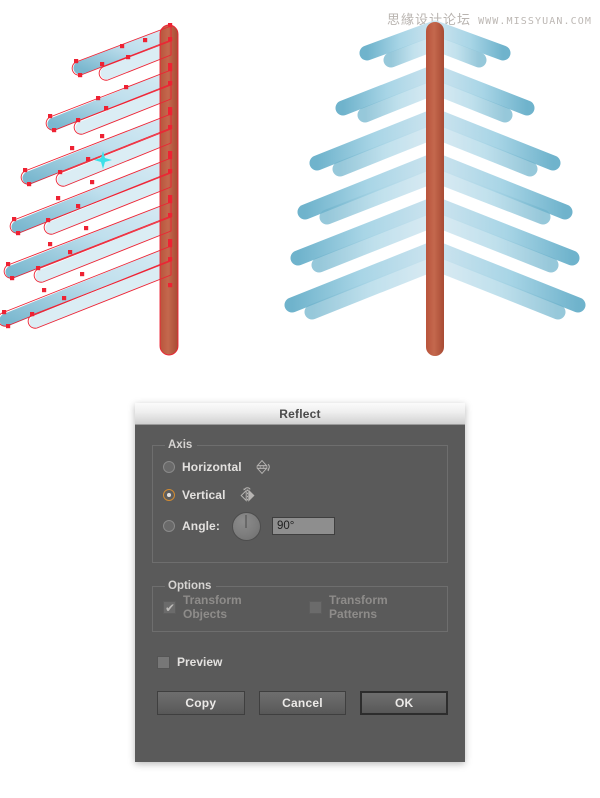 The height and width of the screenshot is (798, 600). Describe the element at coordinates (89, 189) in the screenshot. I see `illustration-left-selected-half-tree` at that location.